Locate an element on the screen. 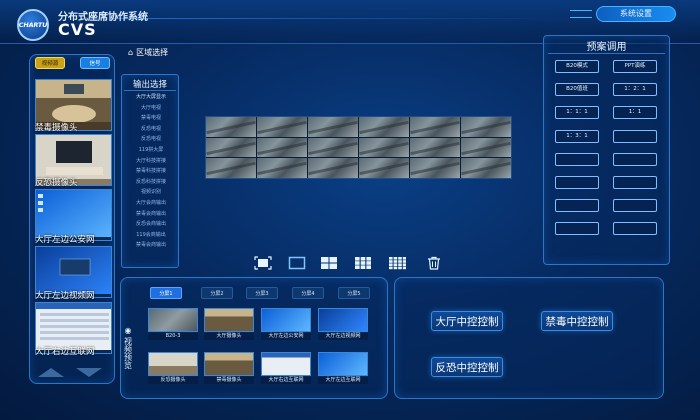 The height and width of the screenshot is (420, 700). tab-signal: 信号 is located at coordinates (95, 63).